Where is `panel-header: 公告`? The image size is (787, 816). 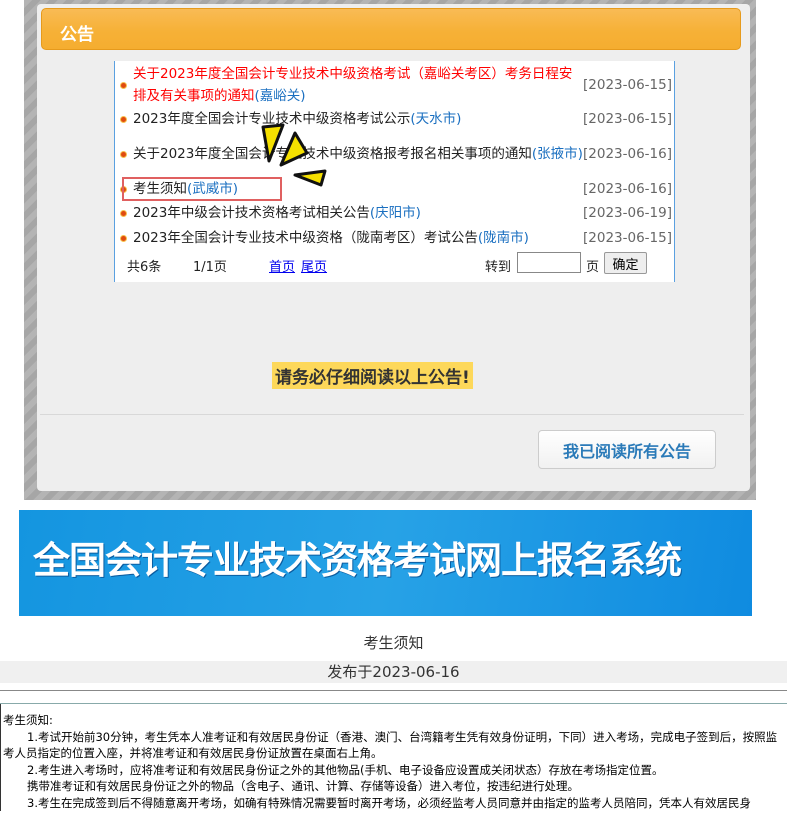 panel-header: 公告 is located at coordinates (391, 29).